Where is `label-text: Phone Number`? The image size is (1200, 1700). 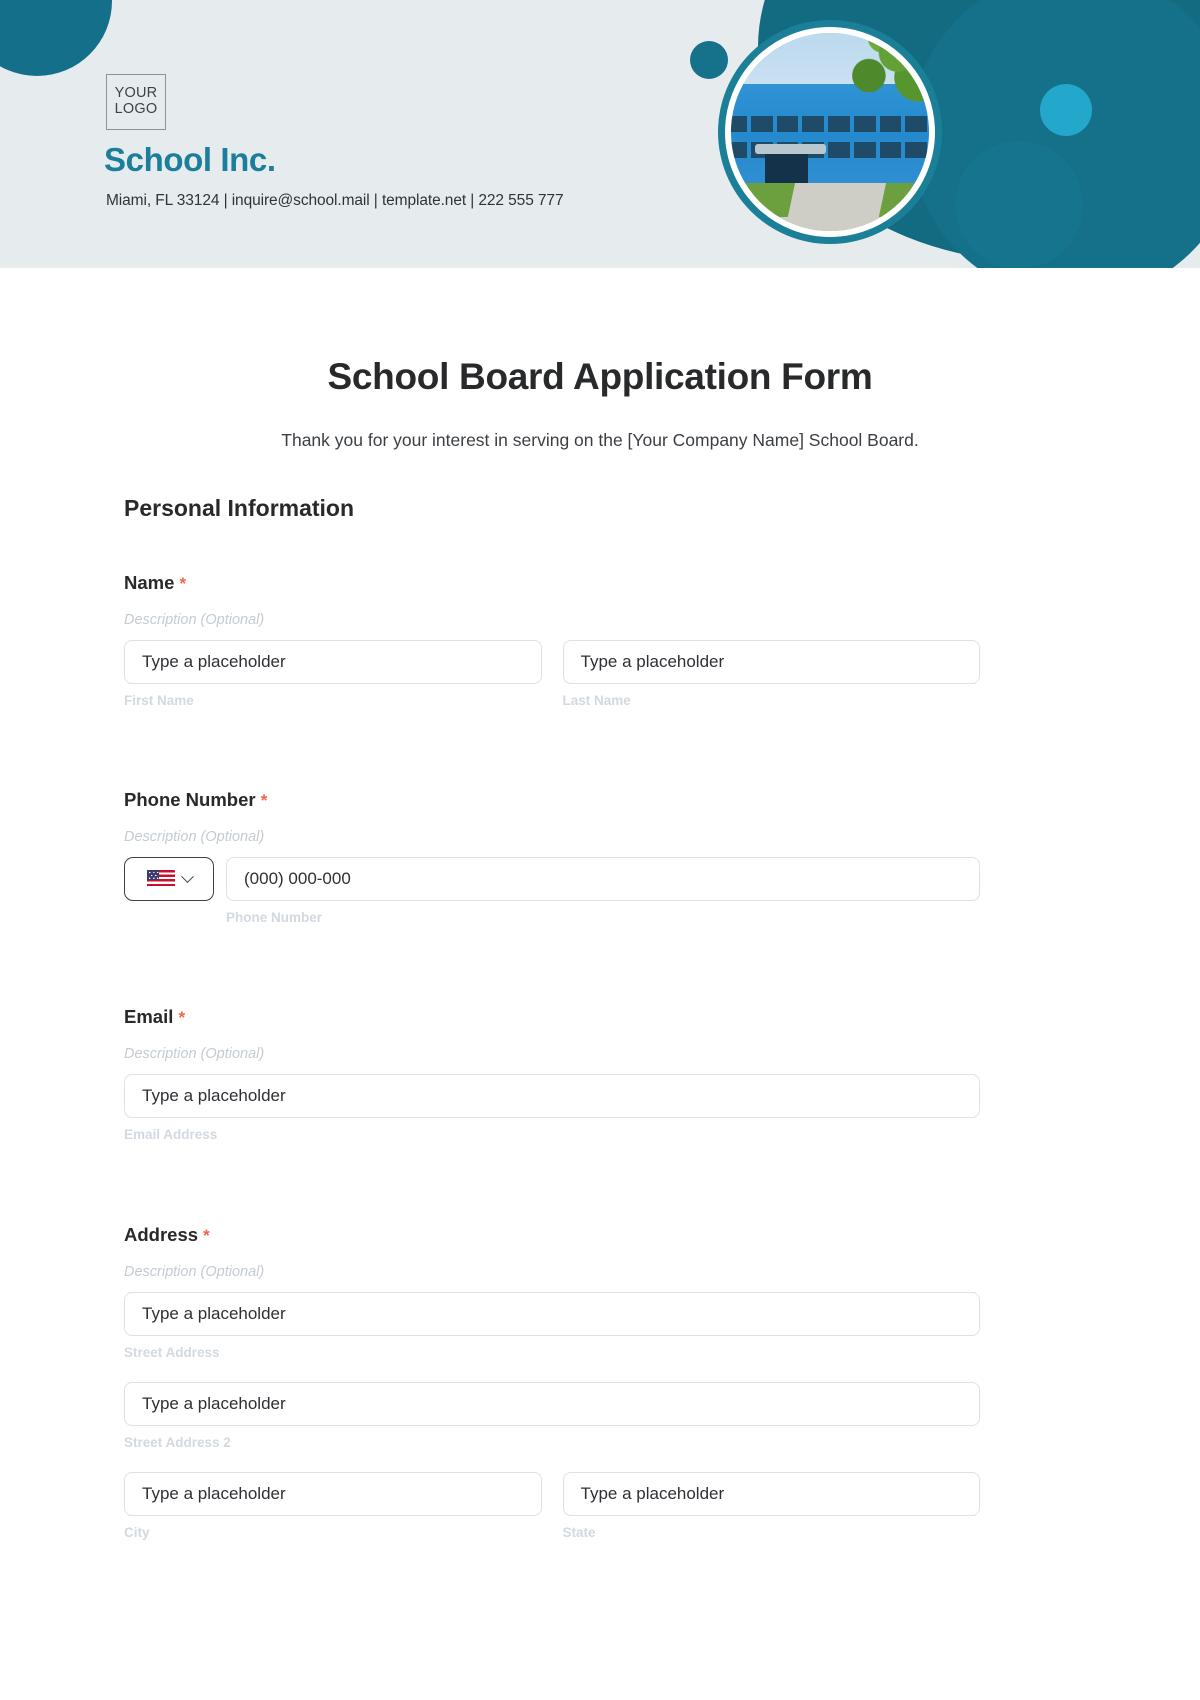 label-text: Phone Number is located at coordinates (190, 799).